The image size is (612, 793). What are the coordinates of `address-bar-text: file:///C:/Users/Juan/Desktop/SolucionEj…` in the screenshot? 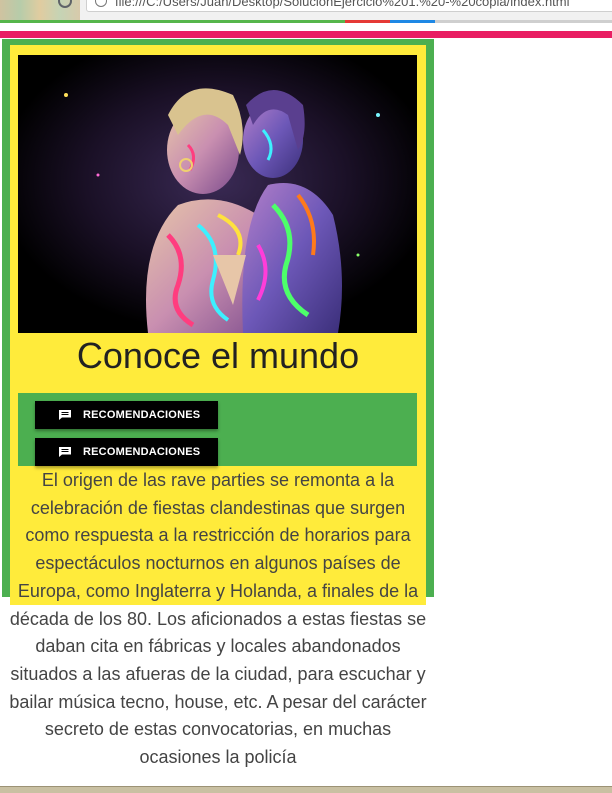 It's located at (342, 4).